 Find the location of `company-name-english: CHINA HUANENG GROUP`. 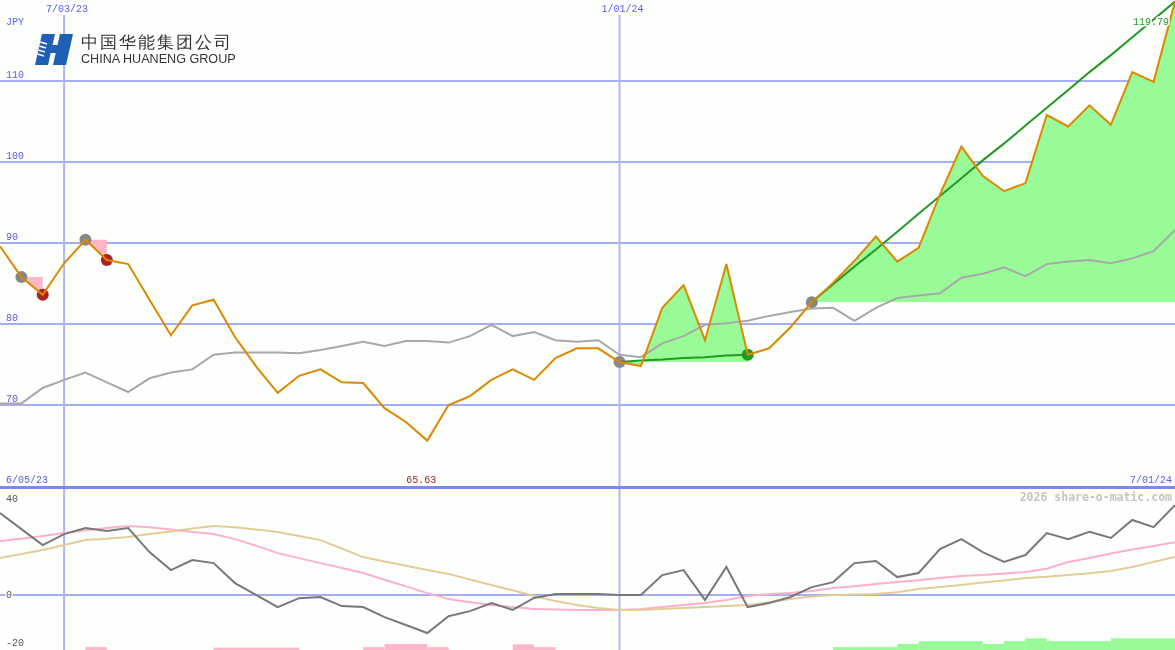

company-name-english: CHINA HUANENG GROUP is located at coordinates (158, 59).